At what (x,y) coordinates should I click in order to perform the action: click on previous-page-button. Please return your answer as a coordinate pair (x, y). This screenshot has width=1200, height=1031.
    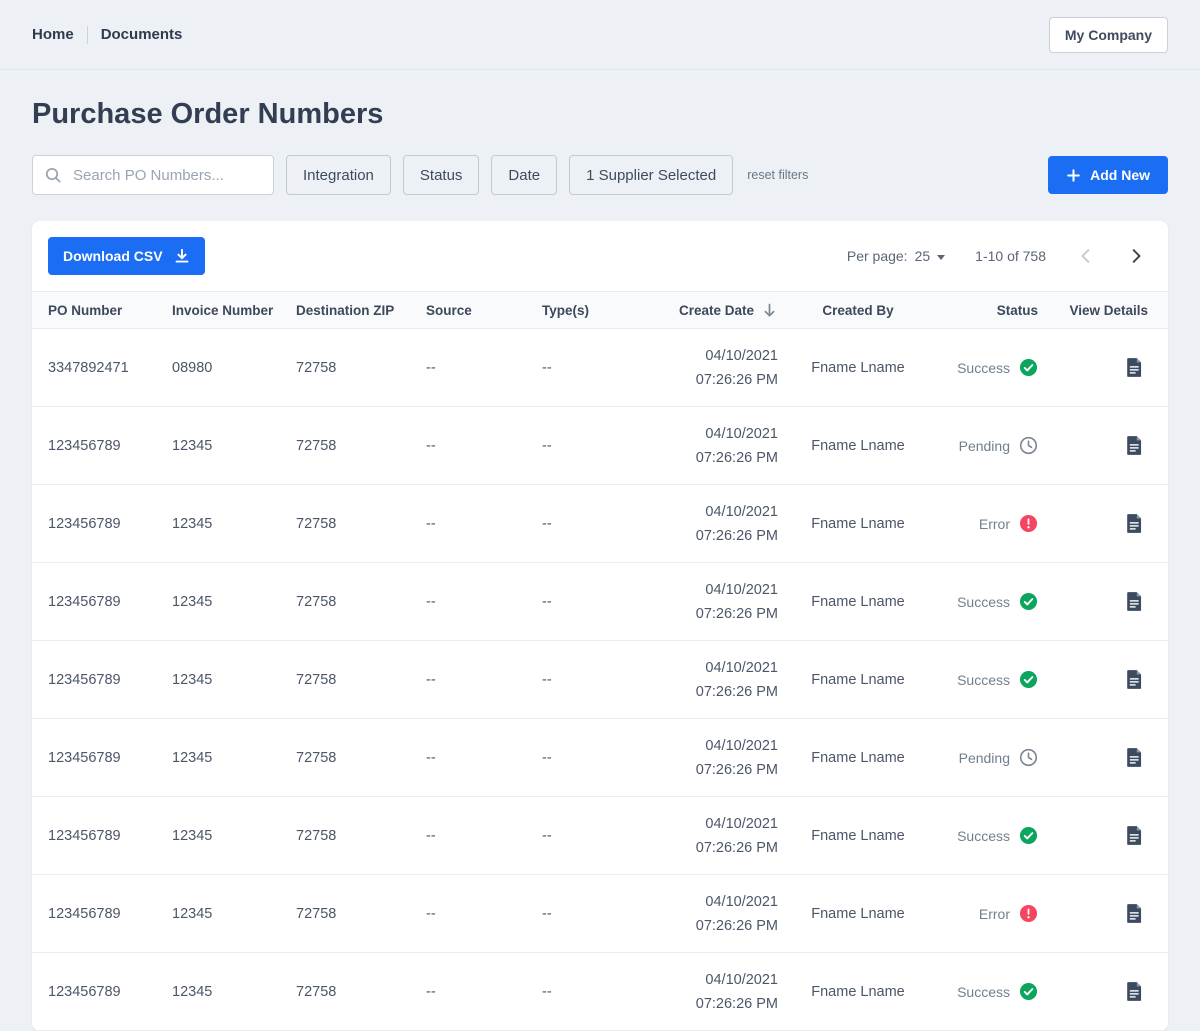
    Looking at the image, I should click on (1086, 256).